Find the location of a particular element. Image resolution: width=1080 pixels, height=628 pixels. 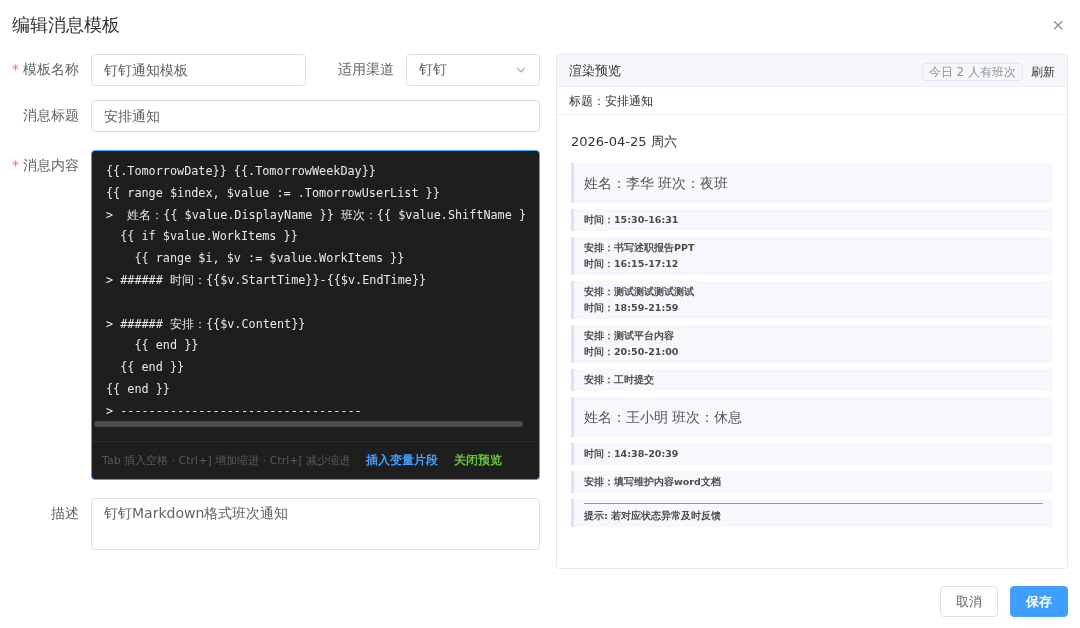

dialog-title: 编辑消息模板 is located at coordinates (66, 25).